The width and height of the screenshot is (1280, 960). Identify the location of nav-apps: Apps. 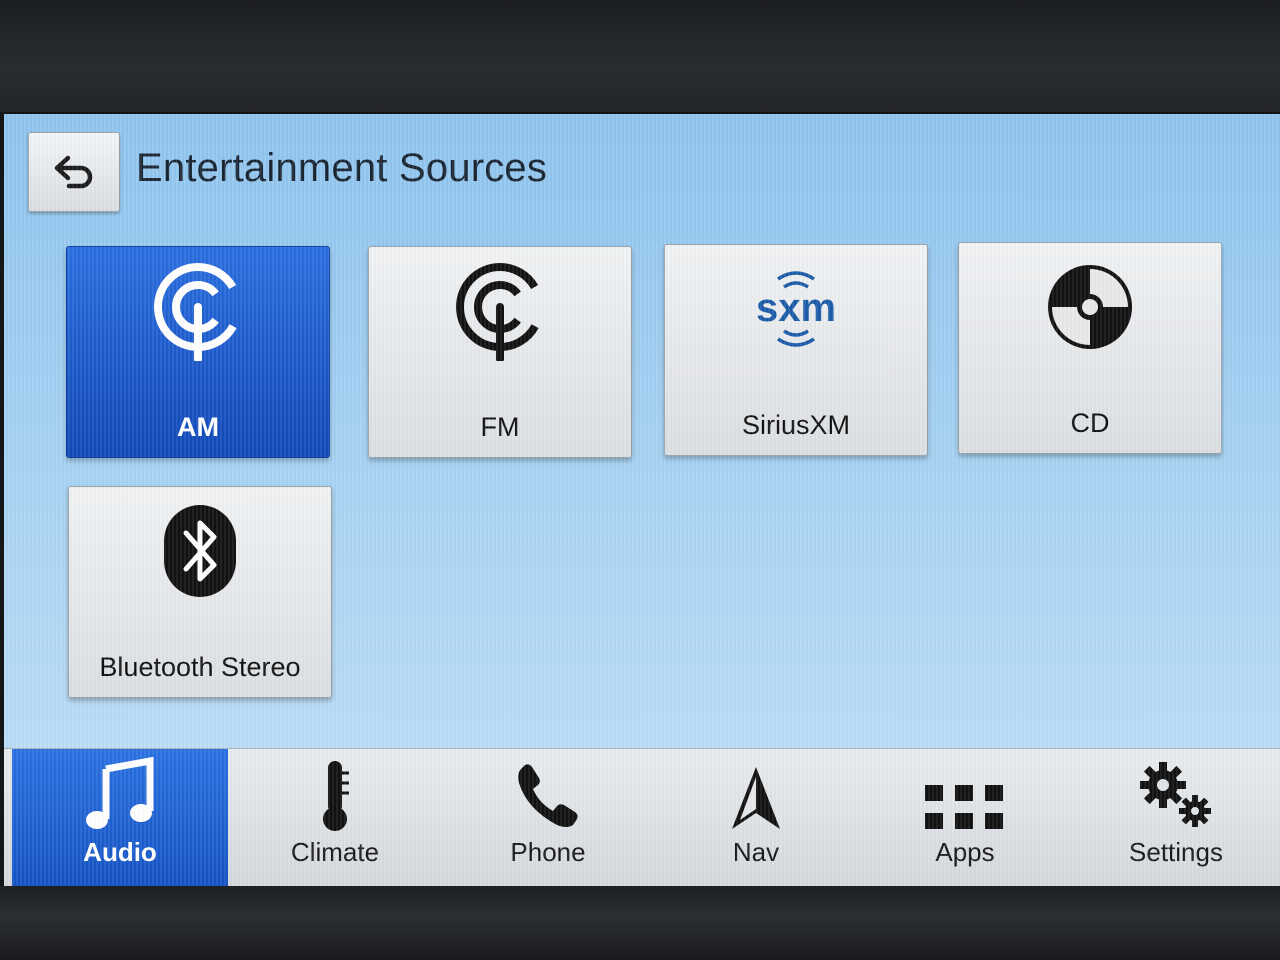
(965, 817).